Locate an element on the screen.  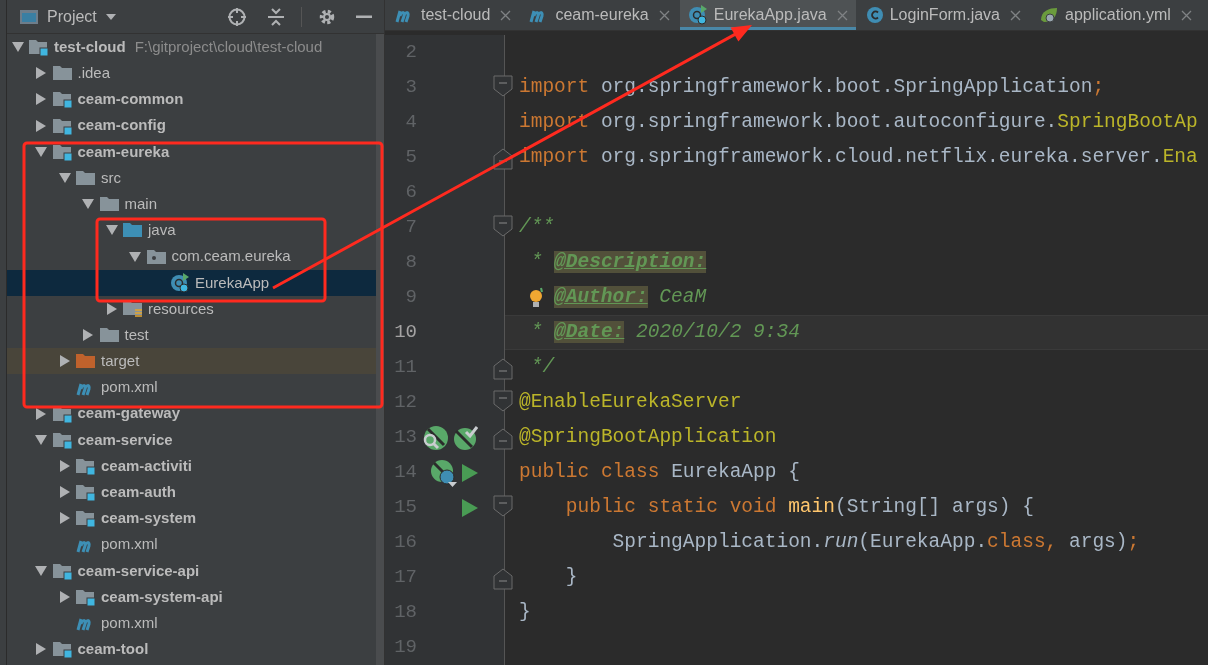
item-label: test is located at coordinates (136, 334).